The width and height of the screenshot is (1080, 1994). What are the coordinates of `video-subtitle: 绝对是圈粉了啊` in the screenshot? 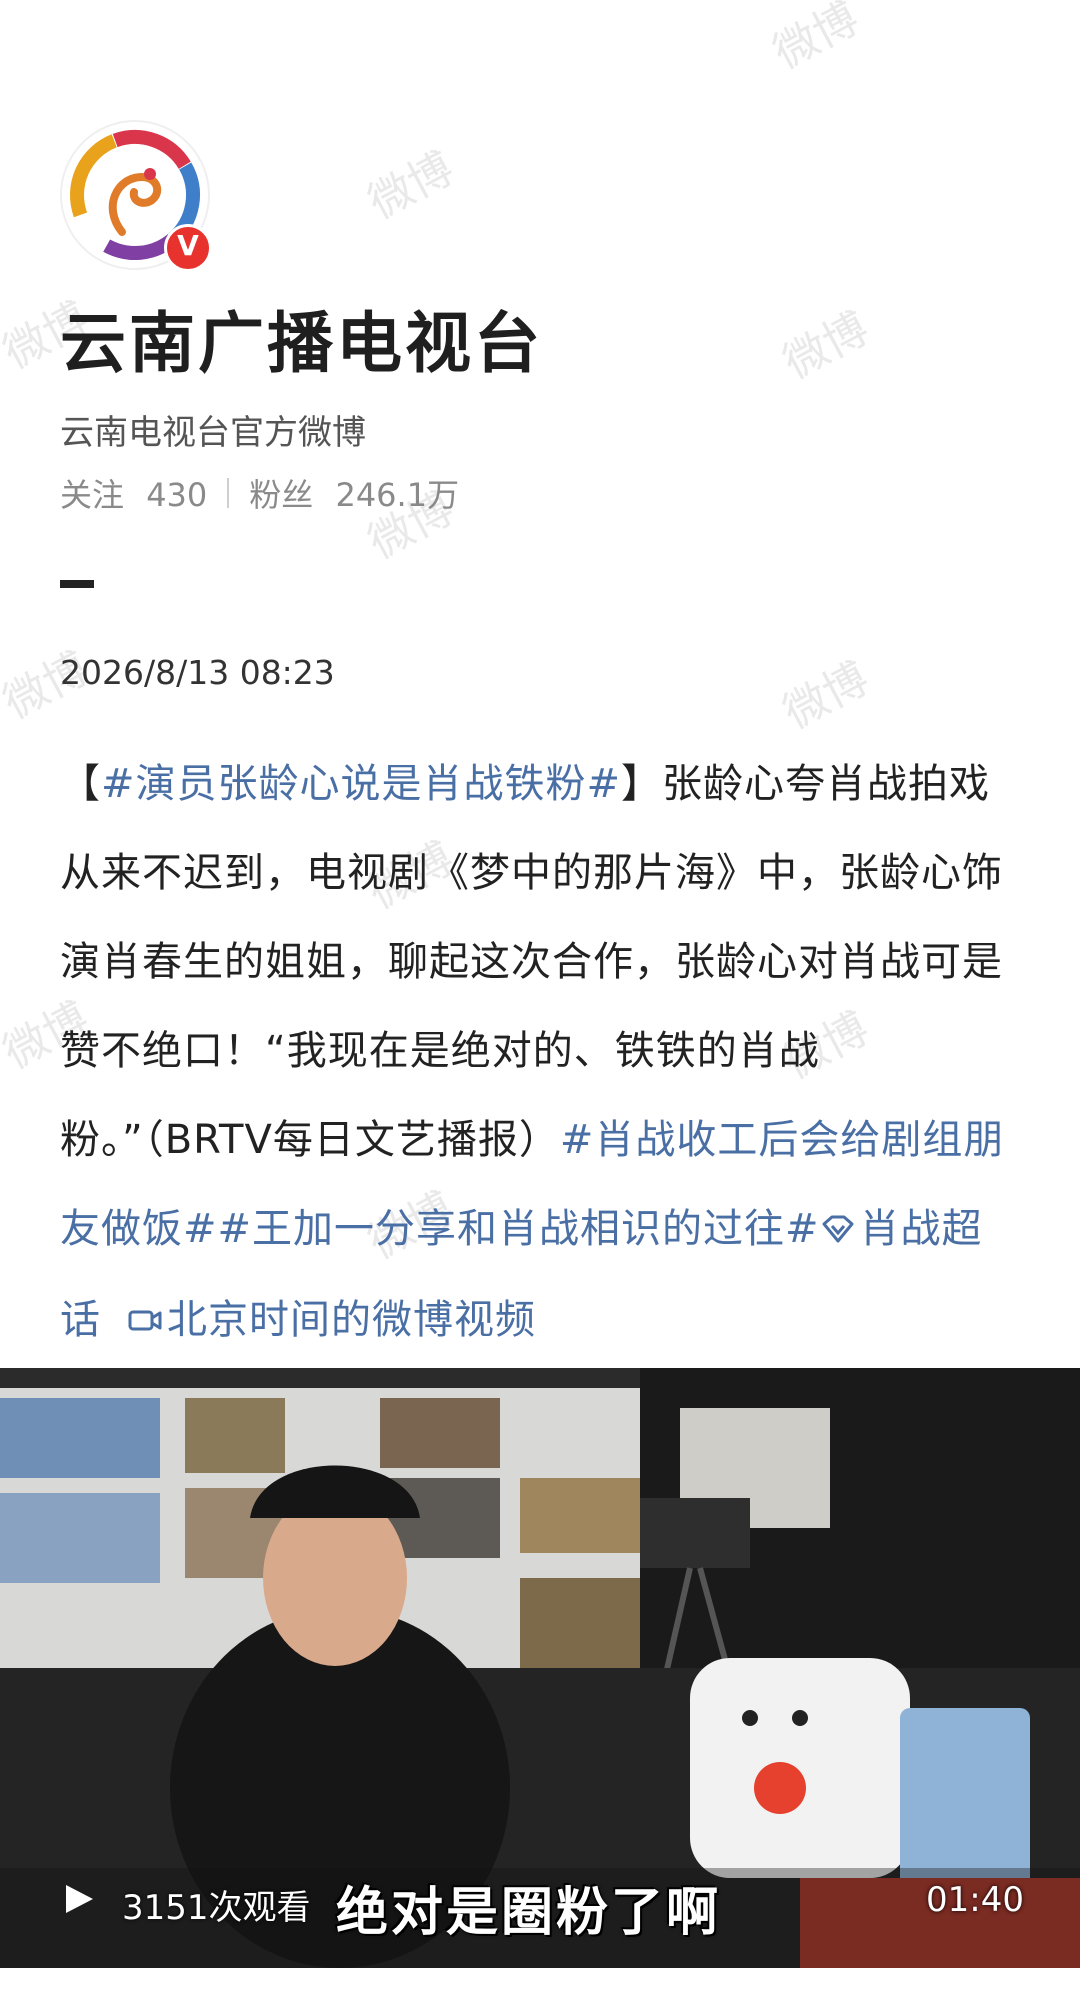 It's located at (529, 1913).